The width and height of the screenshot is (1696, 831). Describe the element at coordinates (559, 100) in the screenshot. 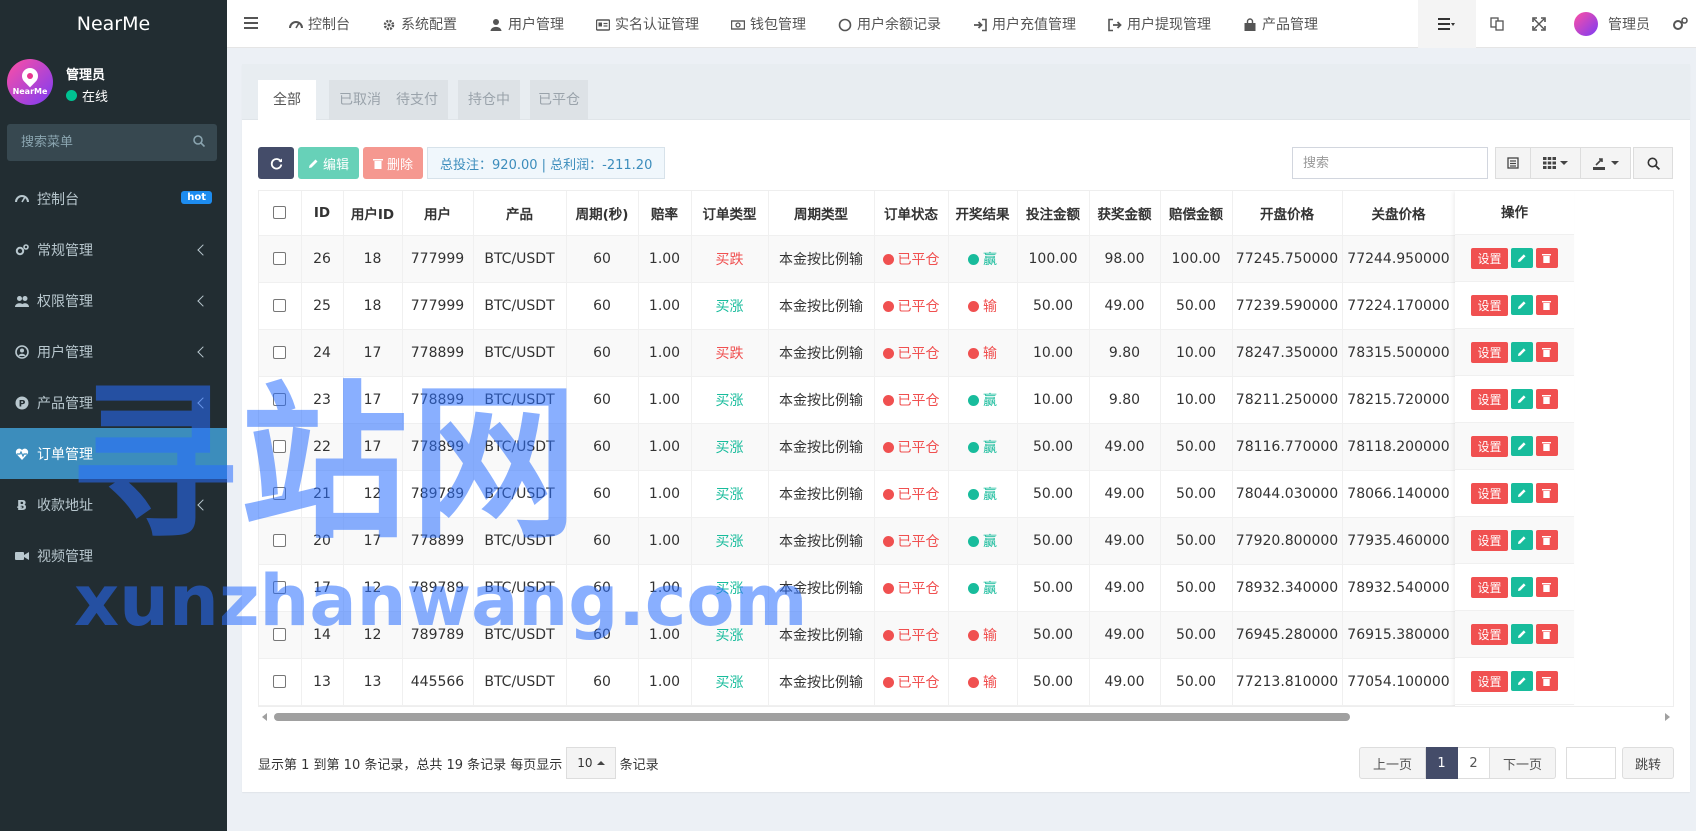

I see `tab-4: 已平仓` at that location.